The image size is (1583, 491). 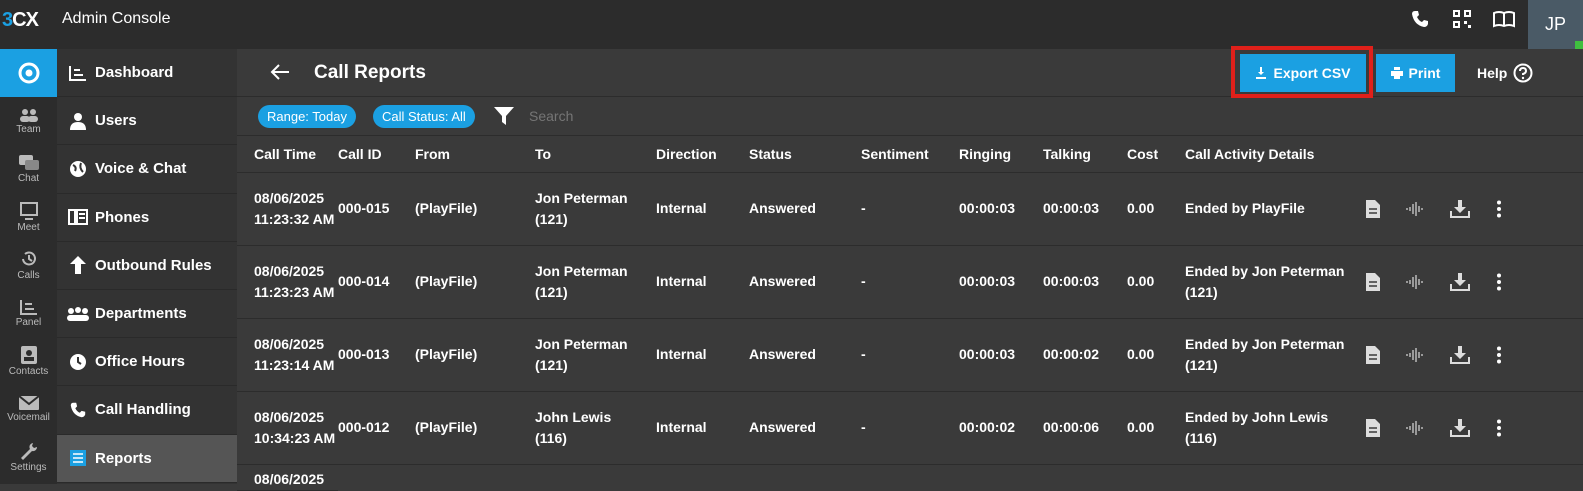 I want to click on sidebar-item-office-hours: Office Hours, so click(x=147, y=362).